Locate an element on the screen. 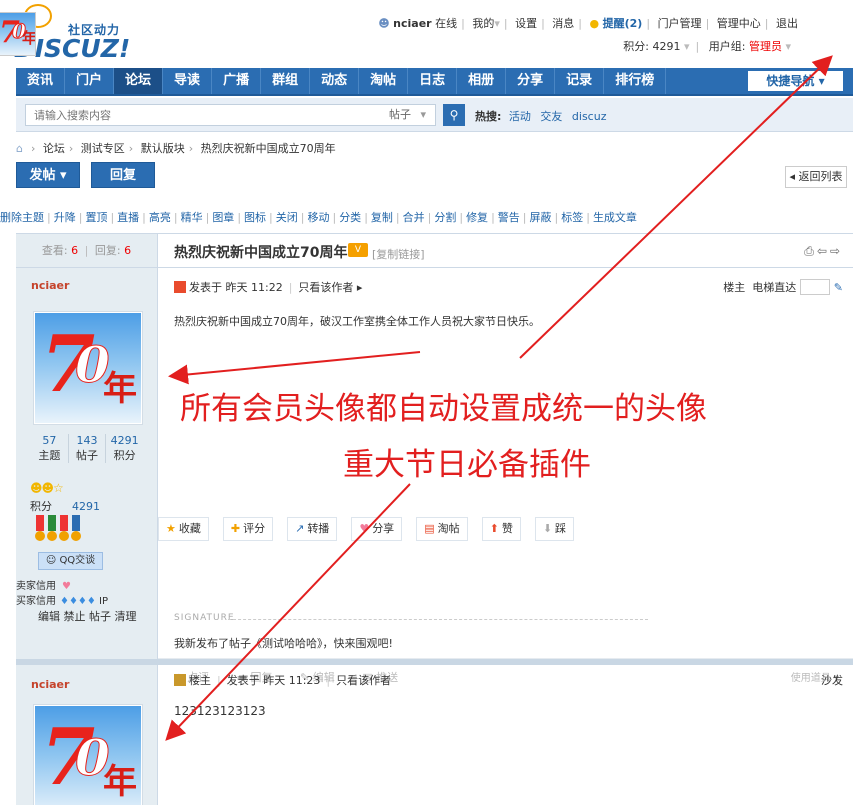 This screenshot has width=853, height=805. hot-word: discuz is located at coordinates (589, 116).